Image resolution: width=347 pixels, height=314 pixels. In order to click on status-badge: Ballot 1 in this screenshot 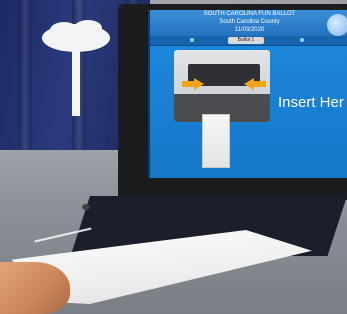, I will do `click(246, 40)`.